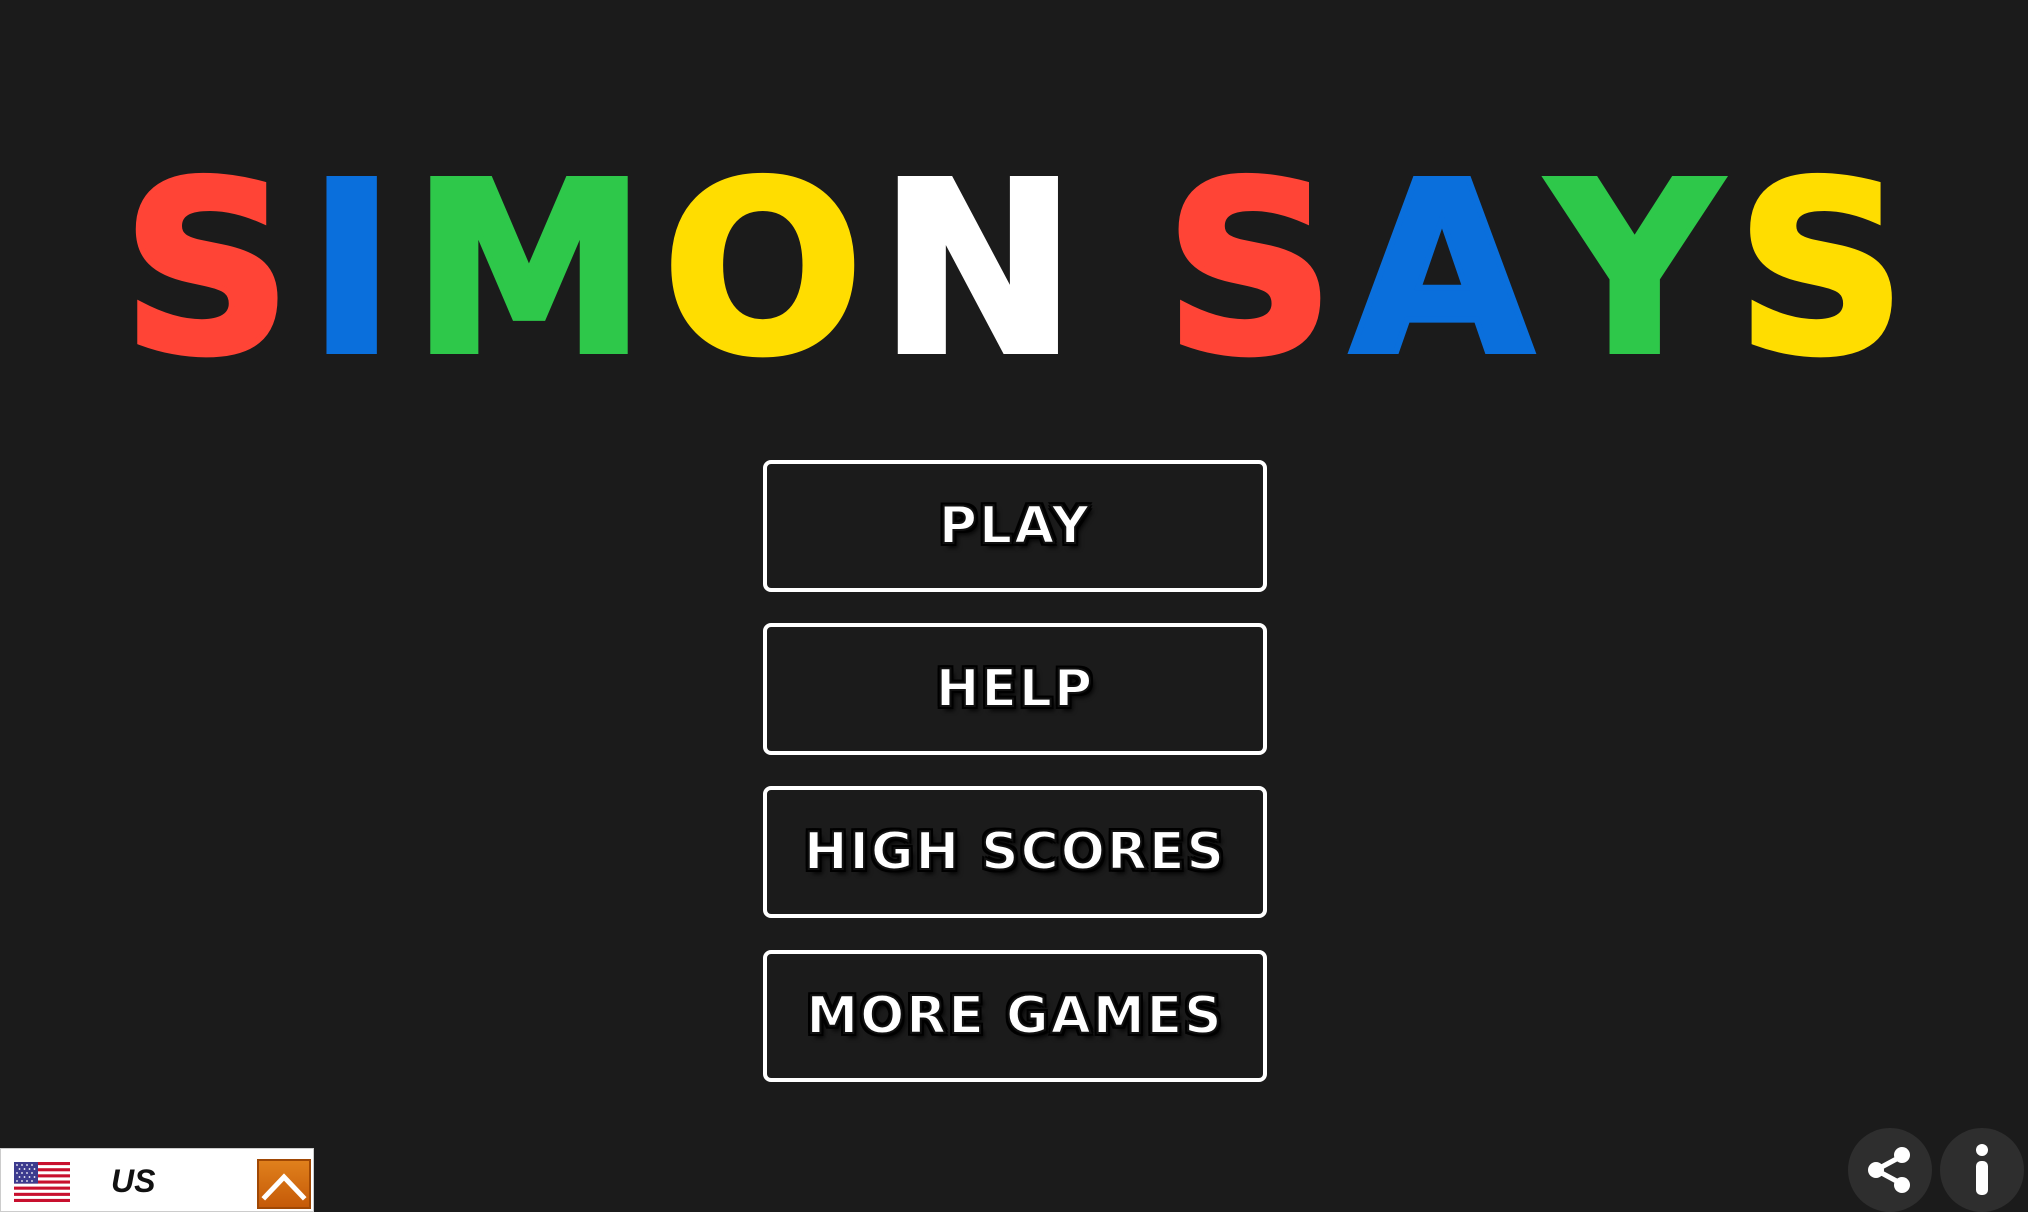 This screenshot has height=1212, width=2028. I want to click on title-word-says: S A Y S, so click(1536, 269).